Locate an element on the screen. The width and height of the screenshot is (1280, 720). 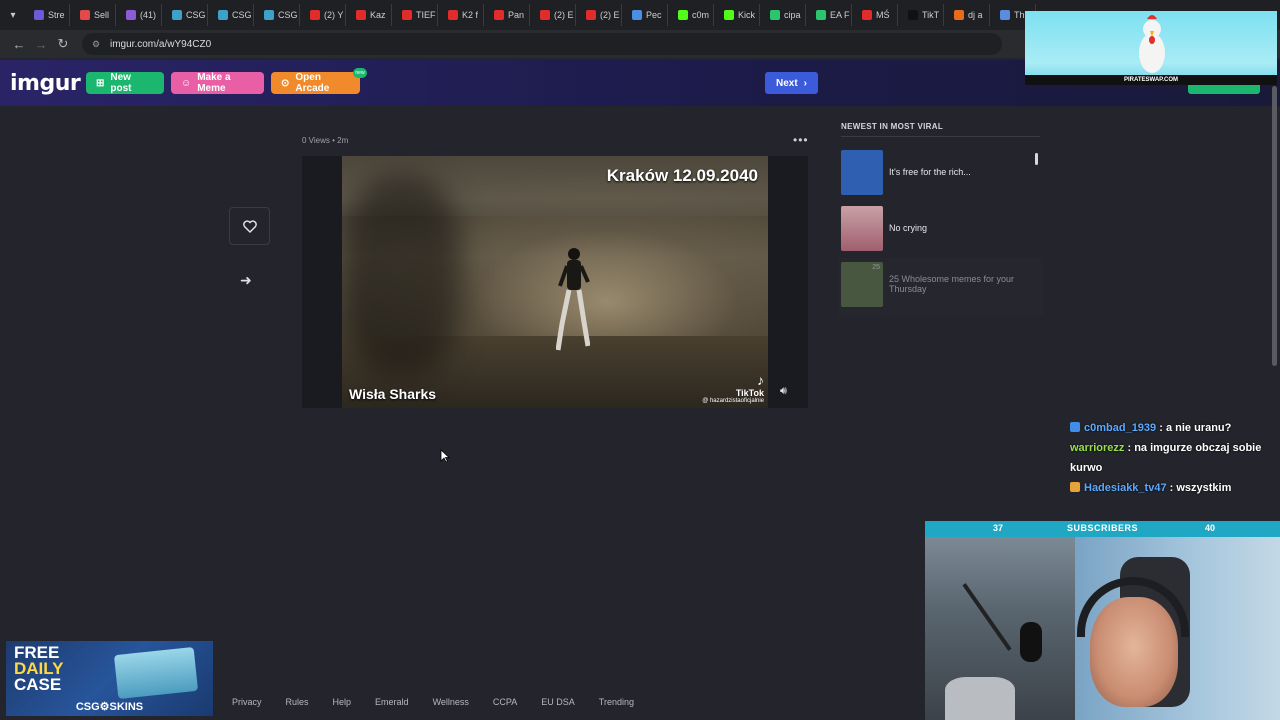
footer-link-trending: Trending is located at coordinates (616, 702).